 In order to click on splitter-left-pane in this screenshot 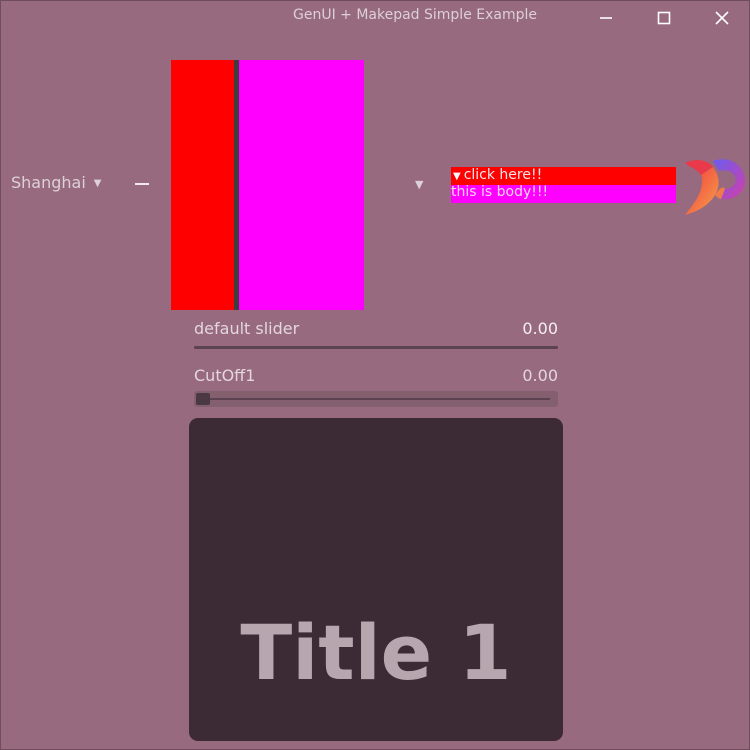, I will do `click(202, 185)`.